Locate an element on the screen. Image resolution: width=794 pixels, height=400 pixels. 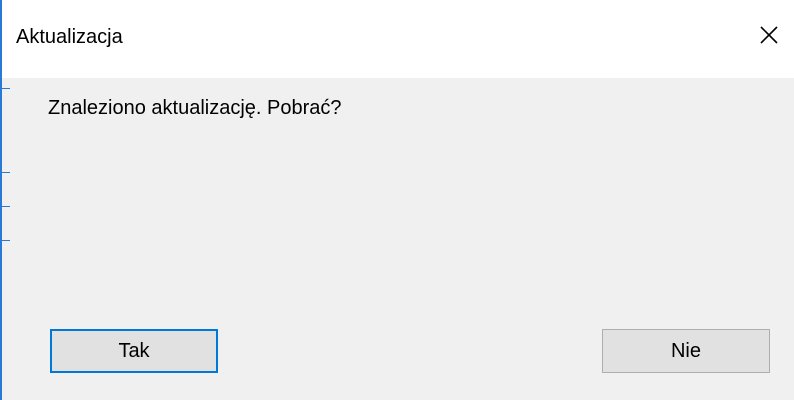
dialog-message: Znaleziono aktualizację. Pobrać? is located at coordinates (195, 108).